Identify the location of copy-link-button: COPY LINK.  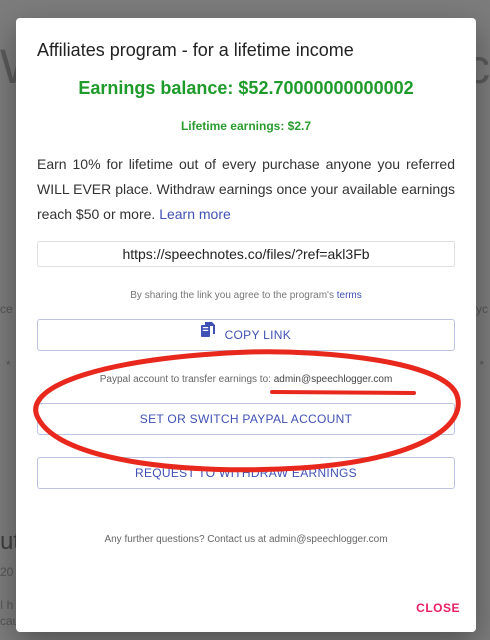
(246, 335).